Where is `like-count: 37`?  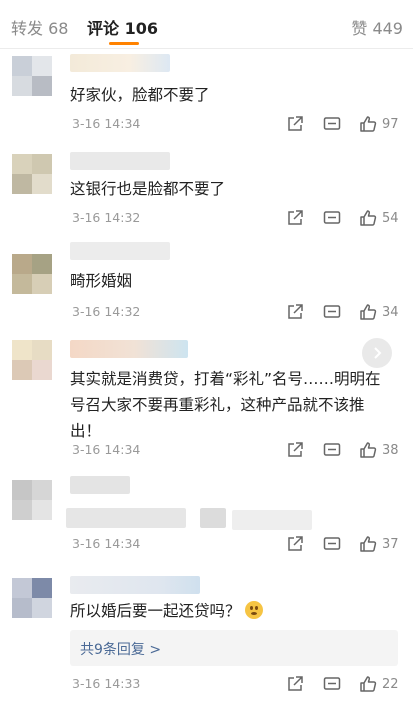
like-count: 37 is located at coordinates (390, 544).